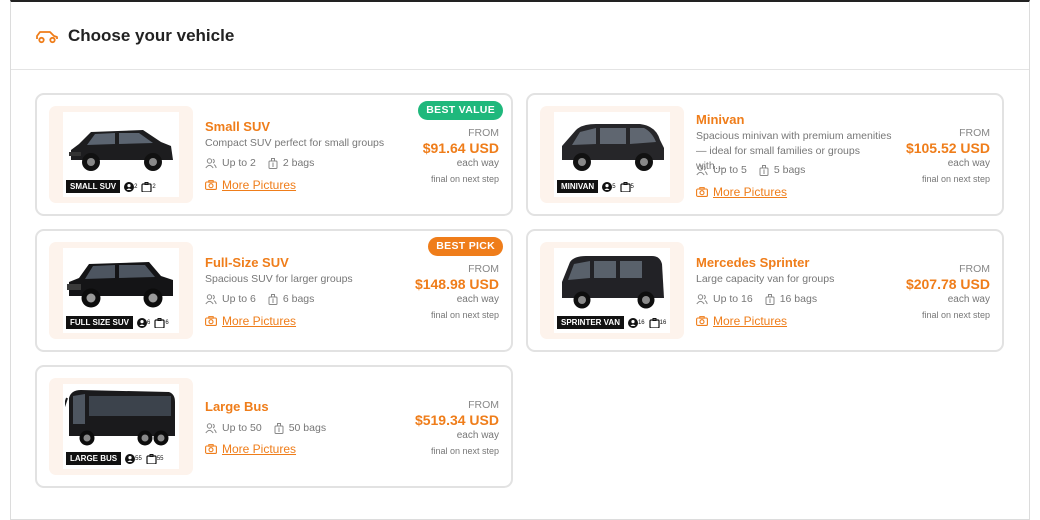  I want to click on thumb-bag-count: 16, so click(657, 322).